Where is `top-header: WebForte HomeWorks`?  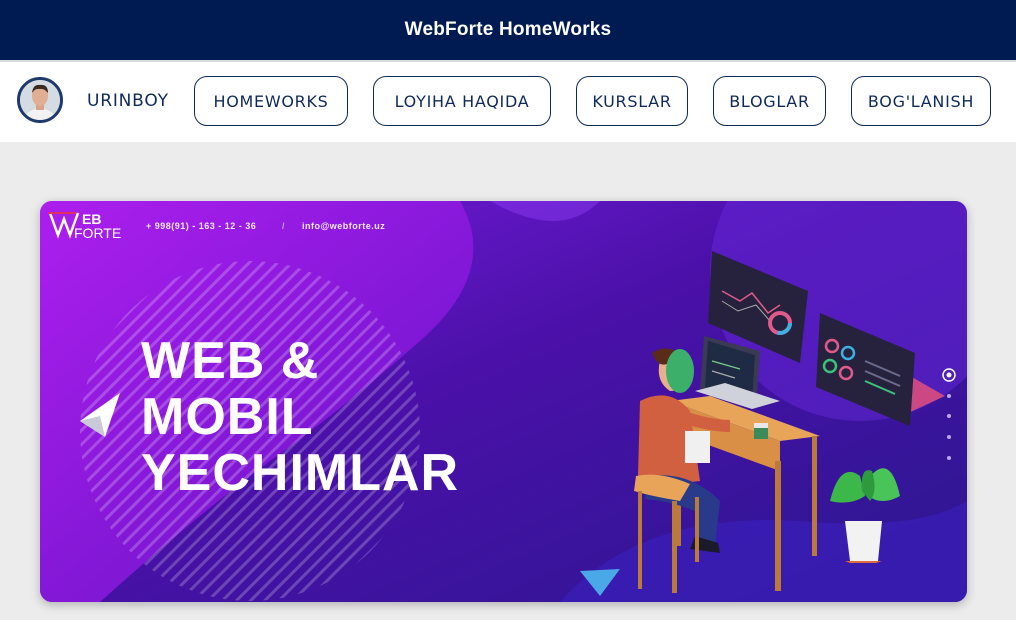 top-header: WebForte HomeWorks is located at coordinates (508, 30).